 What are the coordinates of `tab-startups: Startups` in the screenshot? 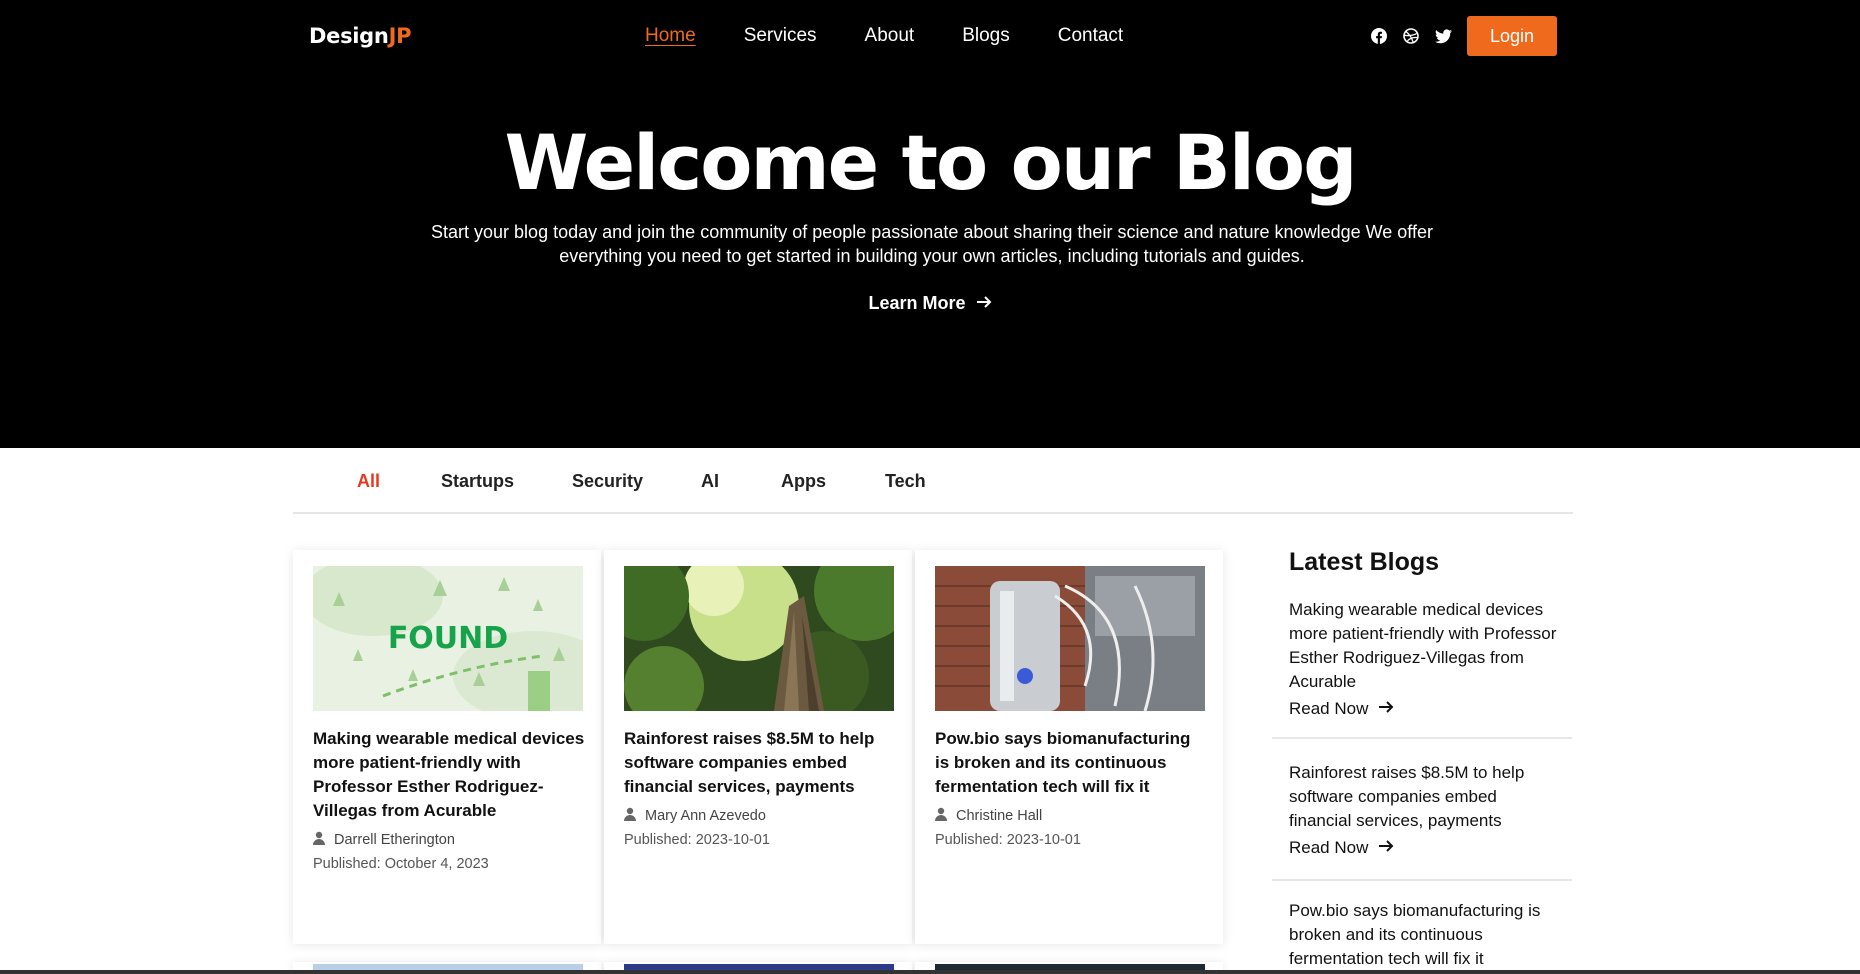 It's located at (477, 481).